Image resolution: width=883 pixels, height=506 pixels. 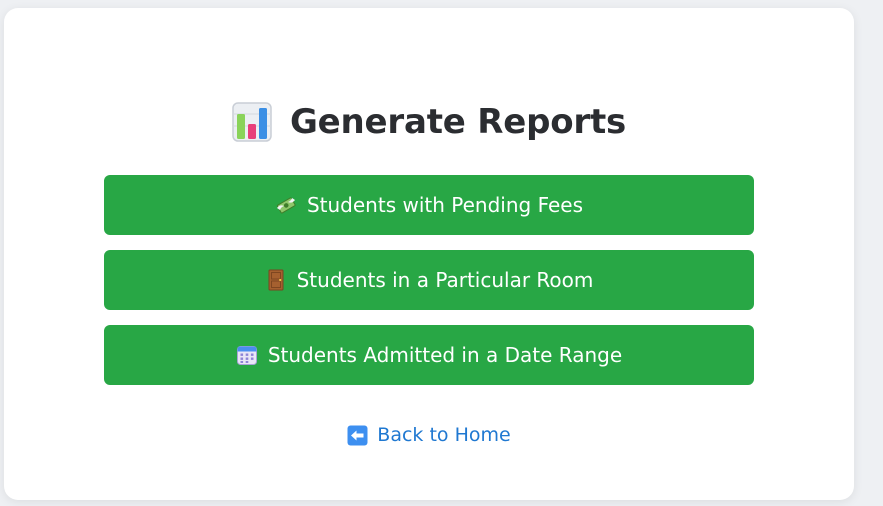 What do you see at coordinates (444, 435) in the screenshot?
I see `back-to-home-label: Back to Home` at bounding box center [444, 435].